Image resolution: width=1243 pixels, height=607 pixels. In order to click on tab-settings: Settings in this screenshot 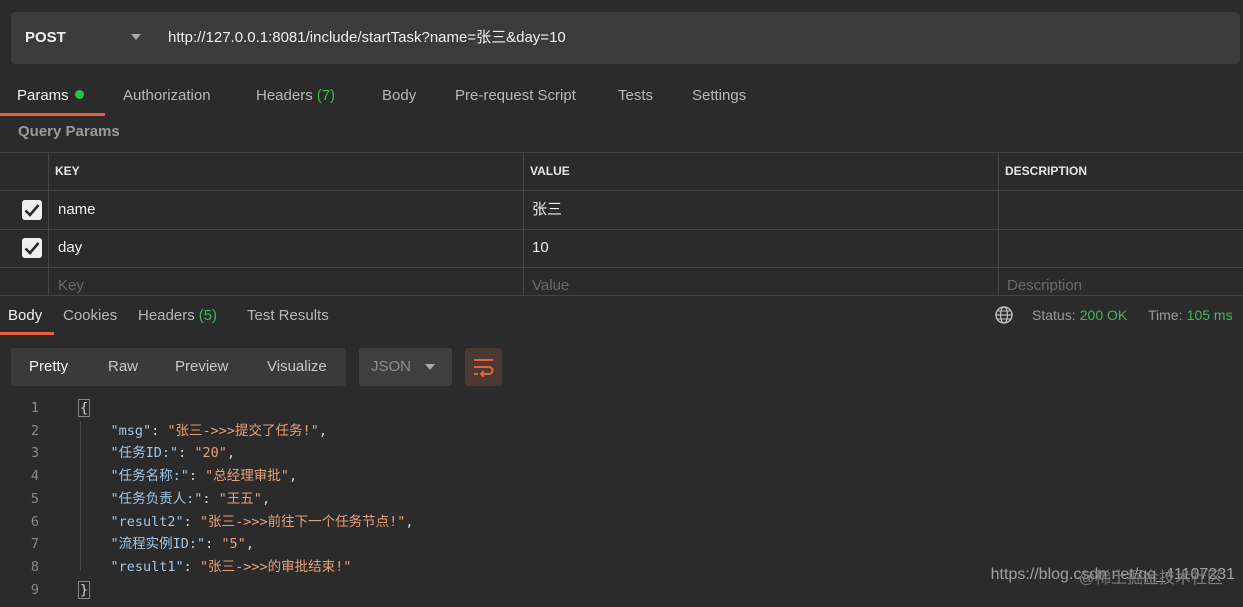, I will do `click(719, 96)`.